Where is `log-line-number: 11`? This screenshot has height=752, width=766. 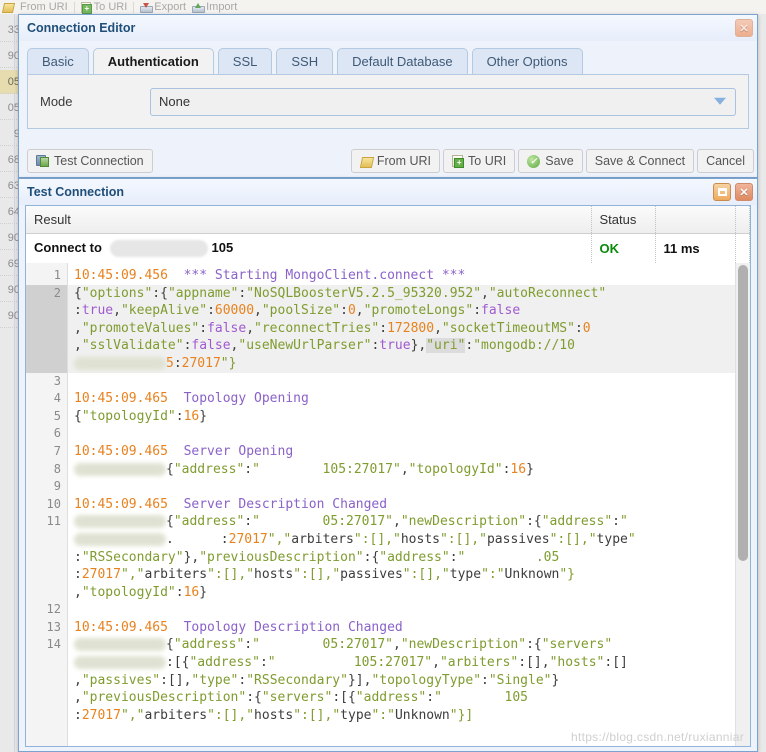 log-line-number: 11 is located at coordinates (53, 521).